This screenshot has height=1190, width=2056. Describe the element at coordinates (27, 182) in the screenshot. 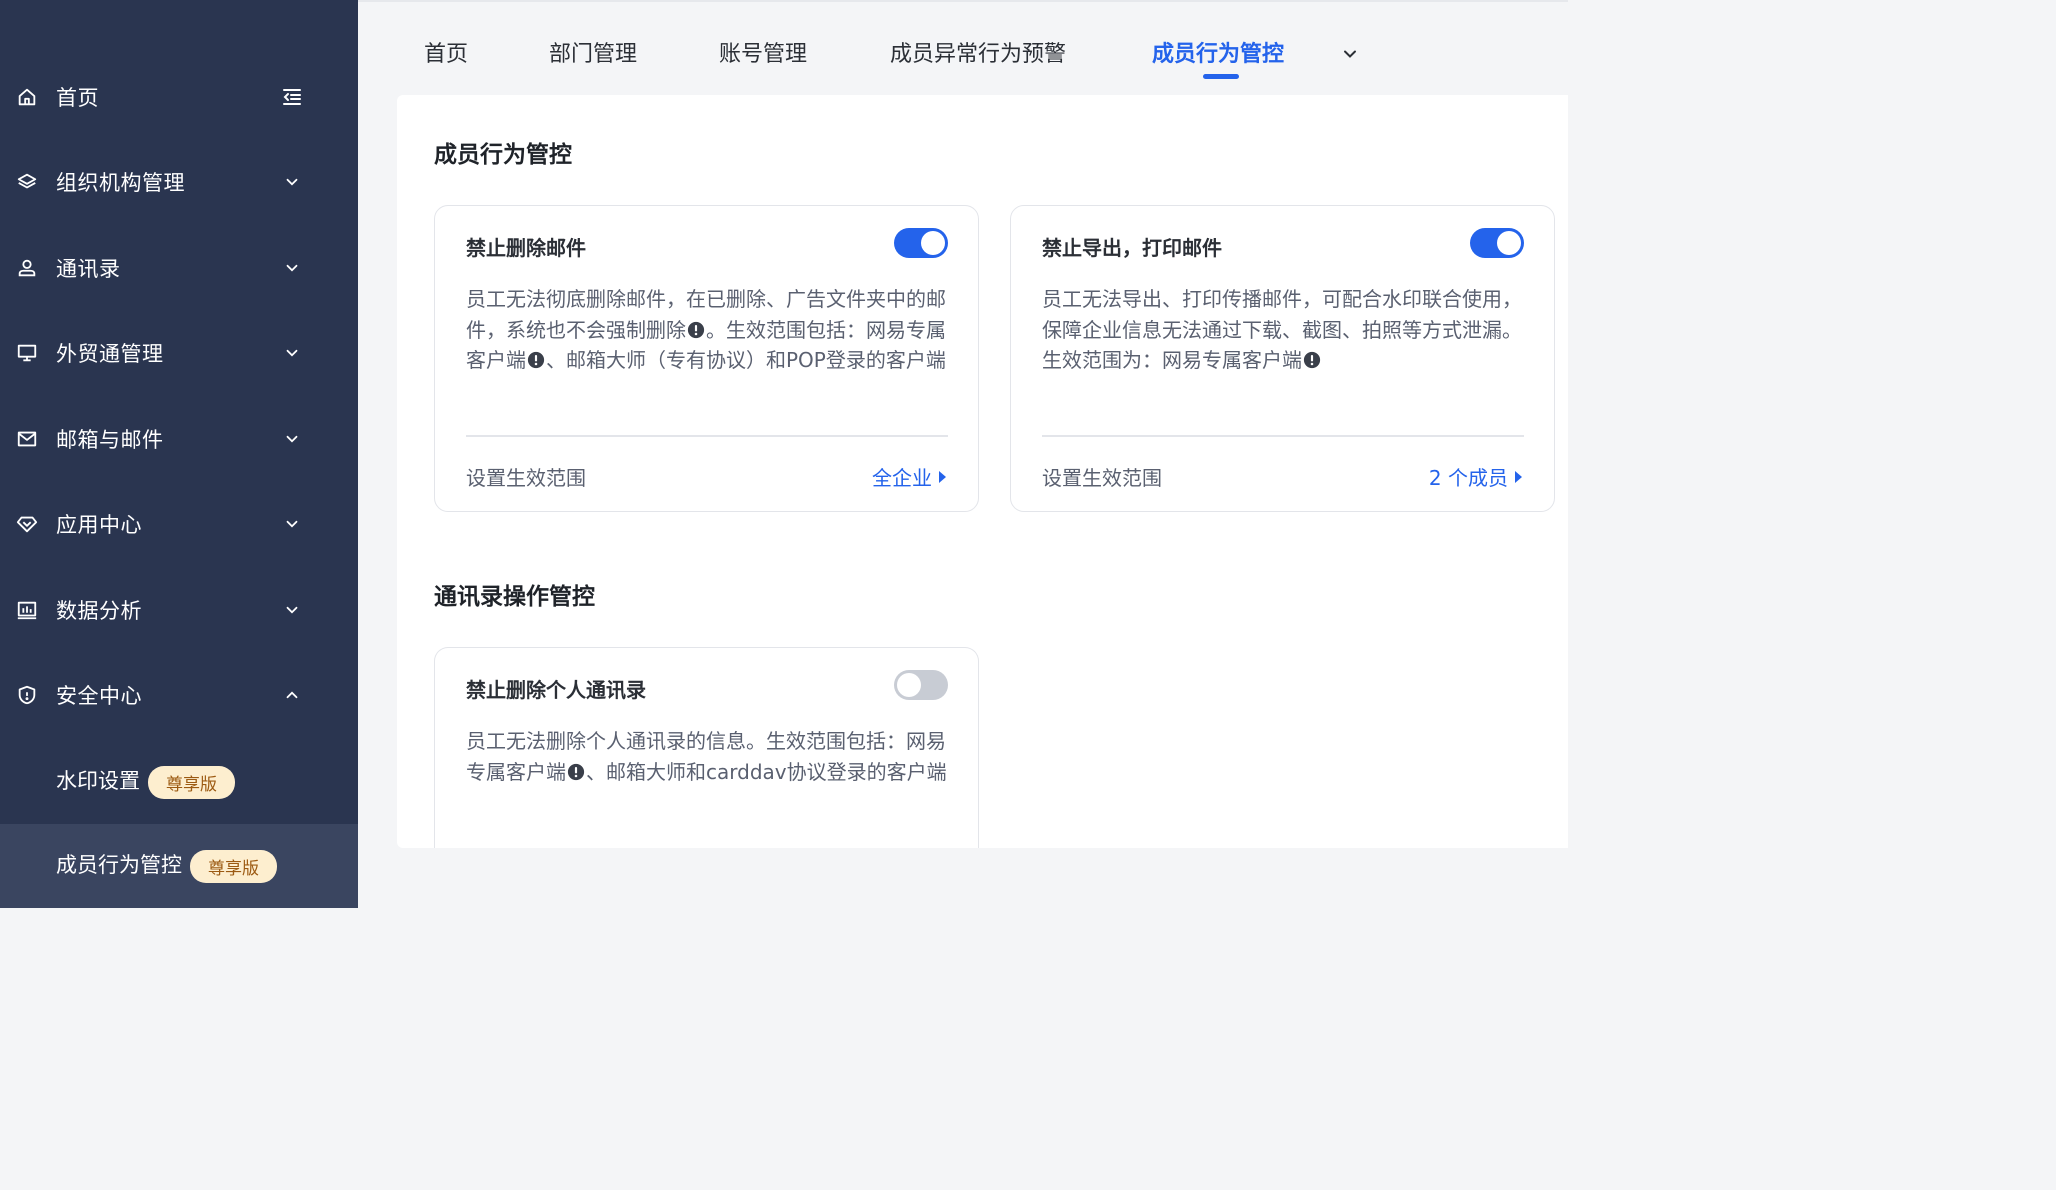

I see `layers-icon` at that location.